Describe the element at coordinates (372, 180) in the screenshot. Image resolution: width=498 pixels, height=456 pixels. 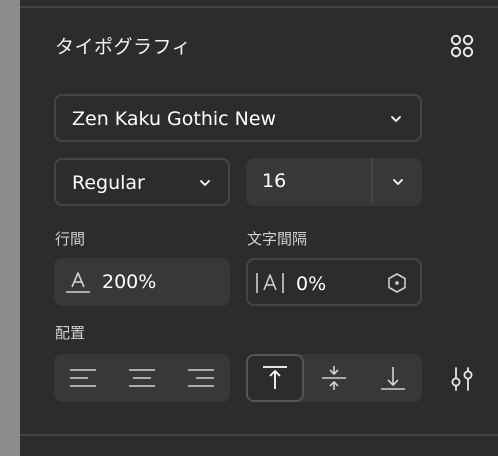
I see `font-size-divider` at that location.